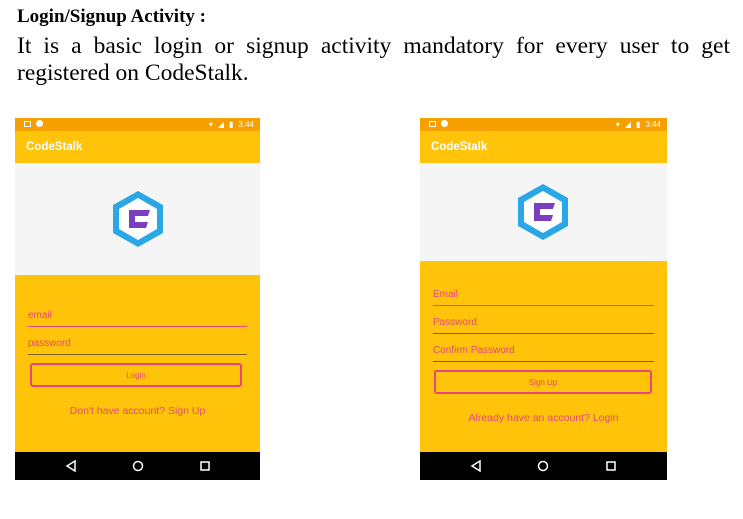  What do you see at coordinates (137, 411) in the screenshot?
I see `signup-link: Don't have account? Sign Up` at bounding box center [137, 411].